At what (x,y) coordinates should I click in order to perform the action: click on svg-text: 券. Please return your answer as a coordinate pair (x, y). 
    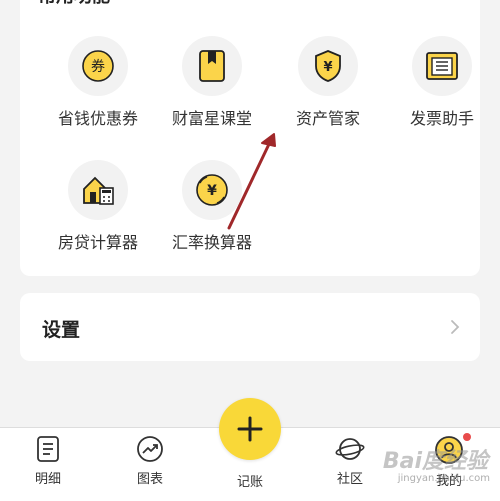
    Looking at the image, I should click on (98, 67).